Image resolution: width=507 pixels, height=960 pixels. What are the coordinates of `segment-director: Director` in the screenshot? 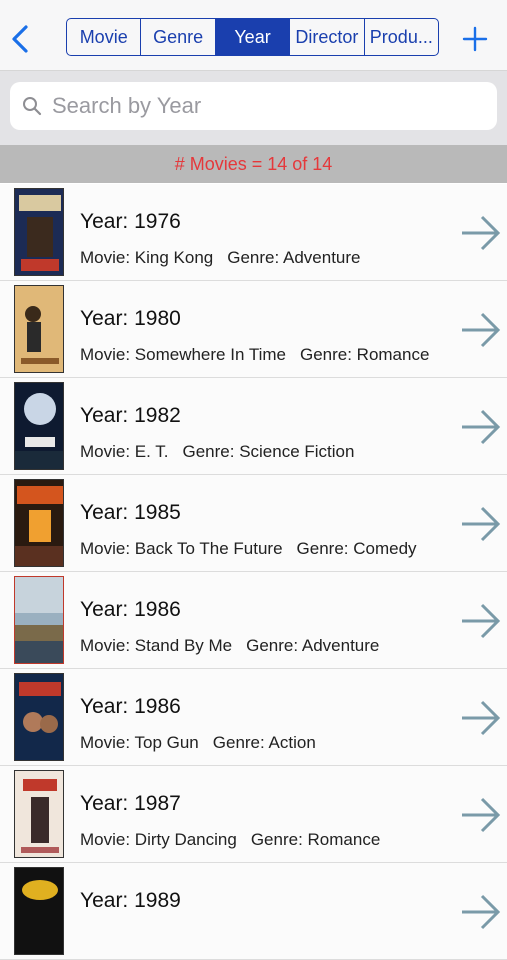 It's located at (327, 37).